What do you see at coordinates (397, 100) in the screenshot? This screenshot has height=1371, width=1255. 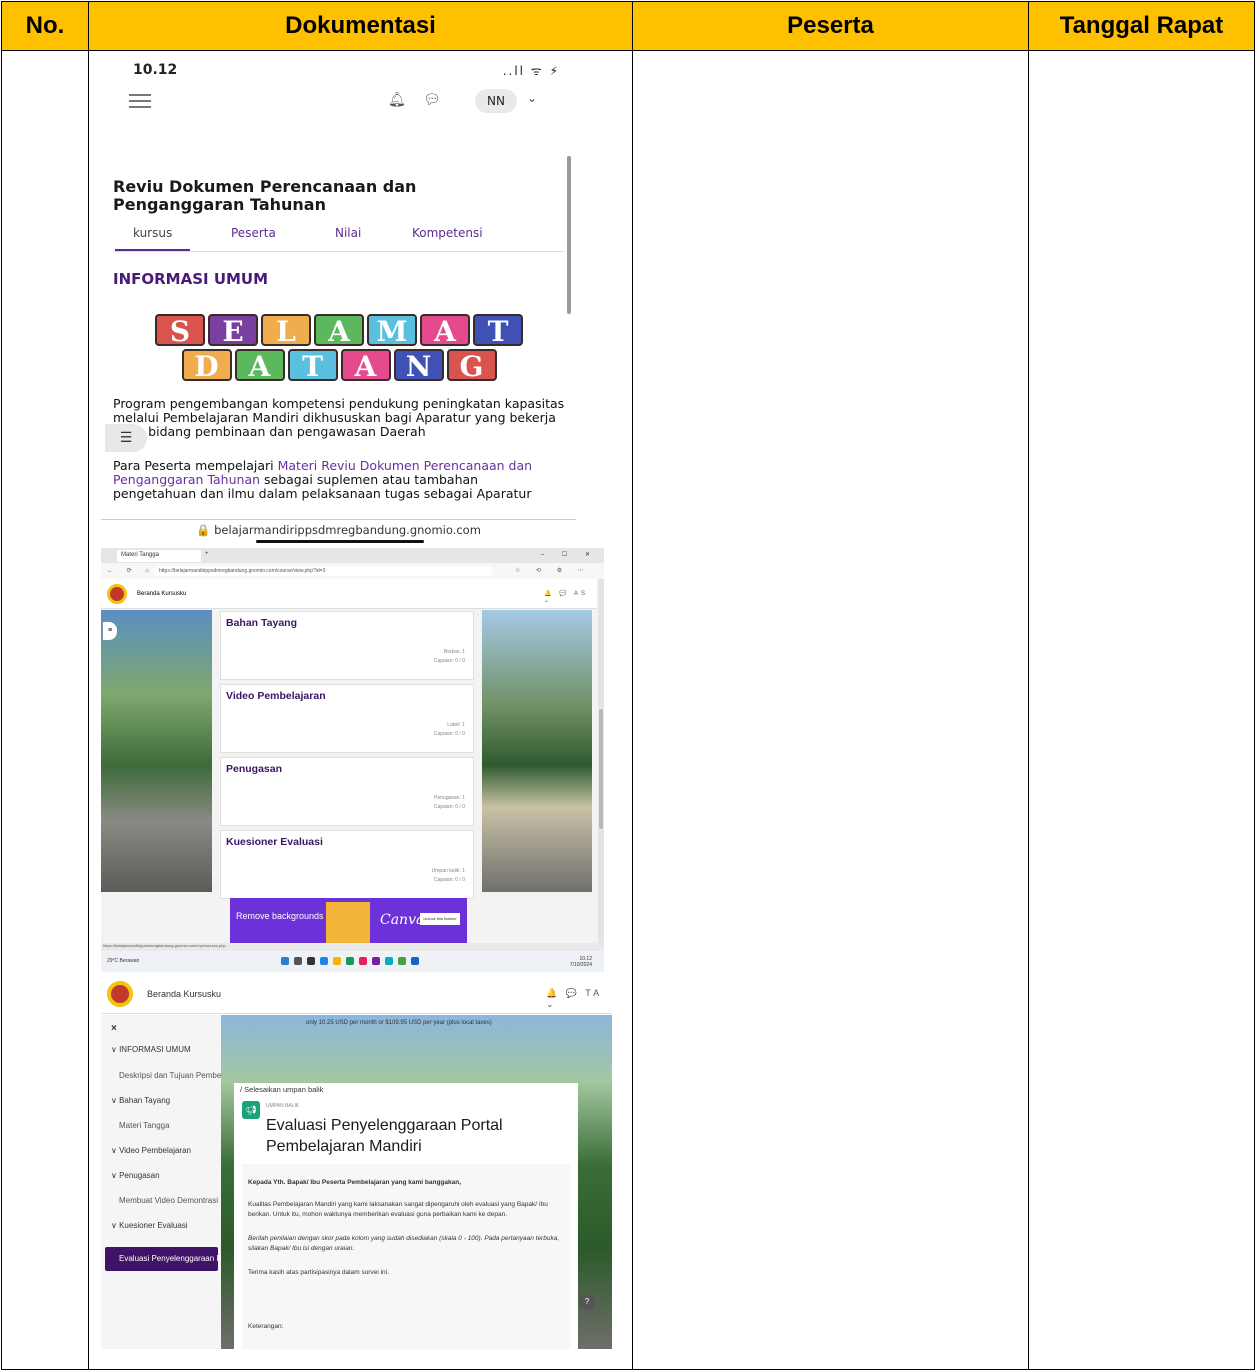 I see `bell-icon: 🔔︎` at bounding box center [397, 100].